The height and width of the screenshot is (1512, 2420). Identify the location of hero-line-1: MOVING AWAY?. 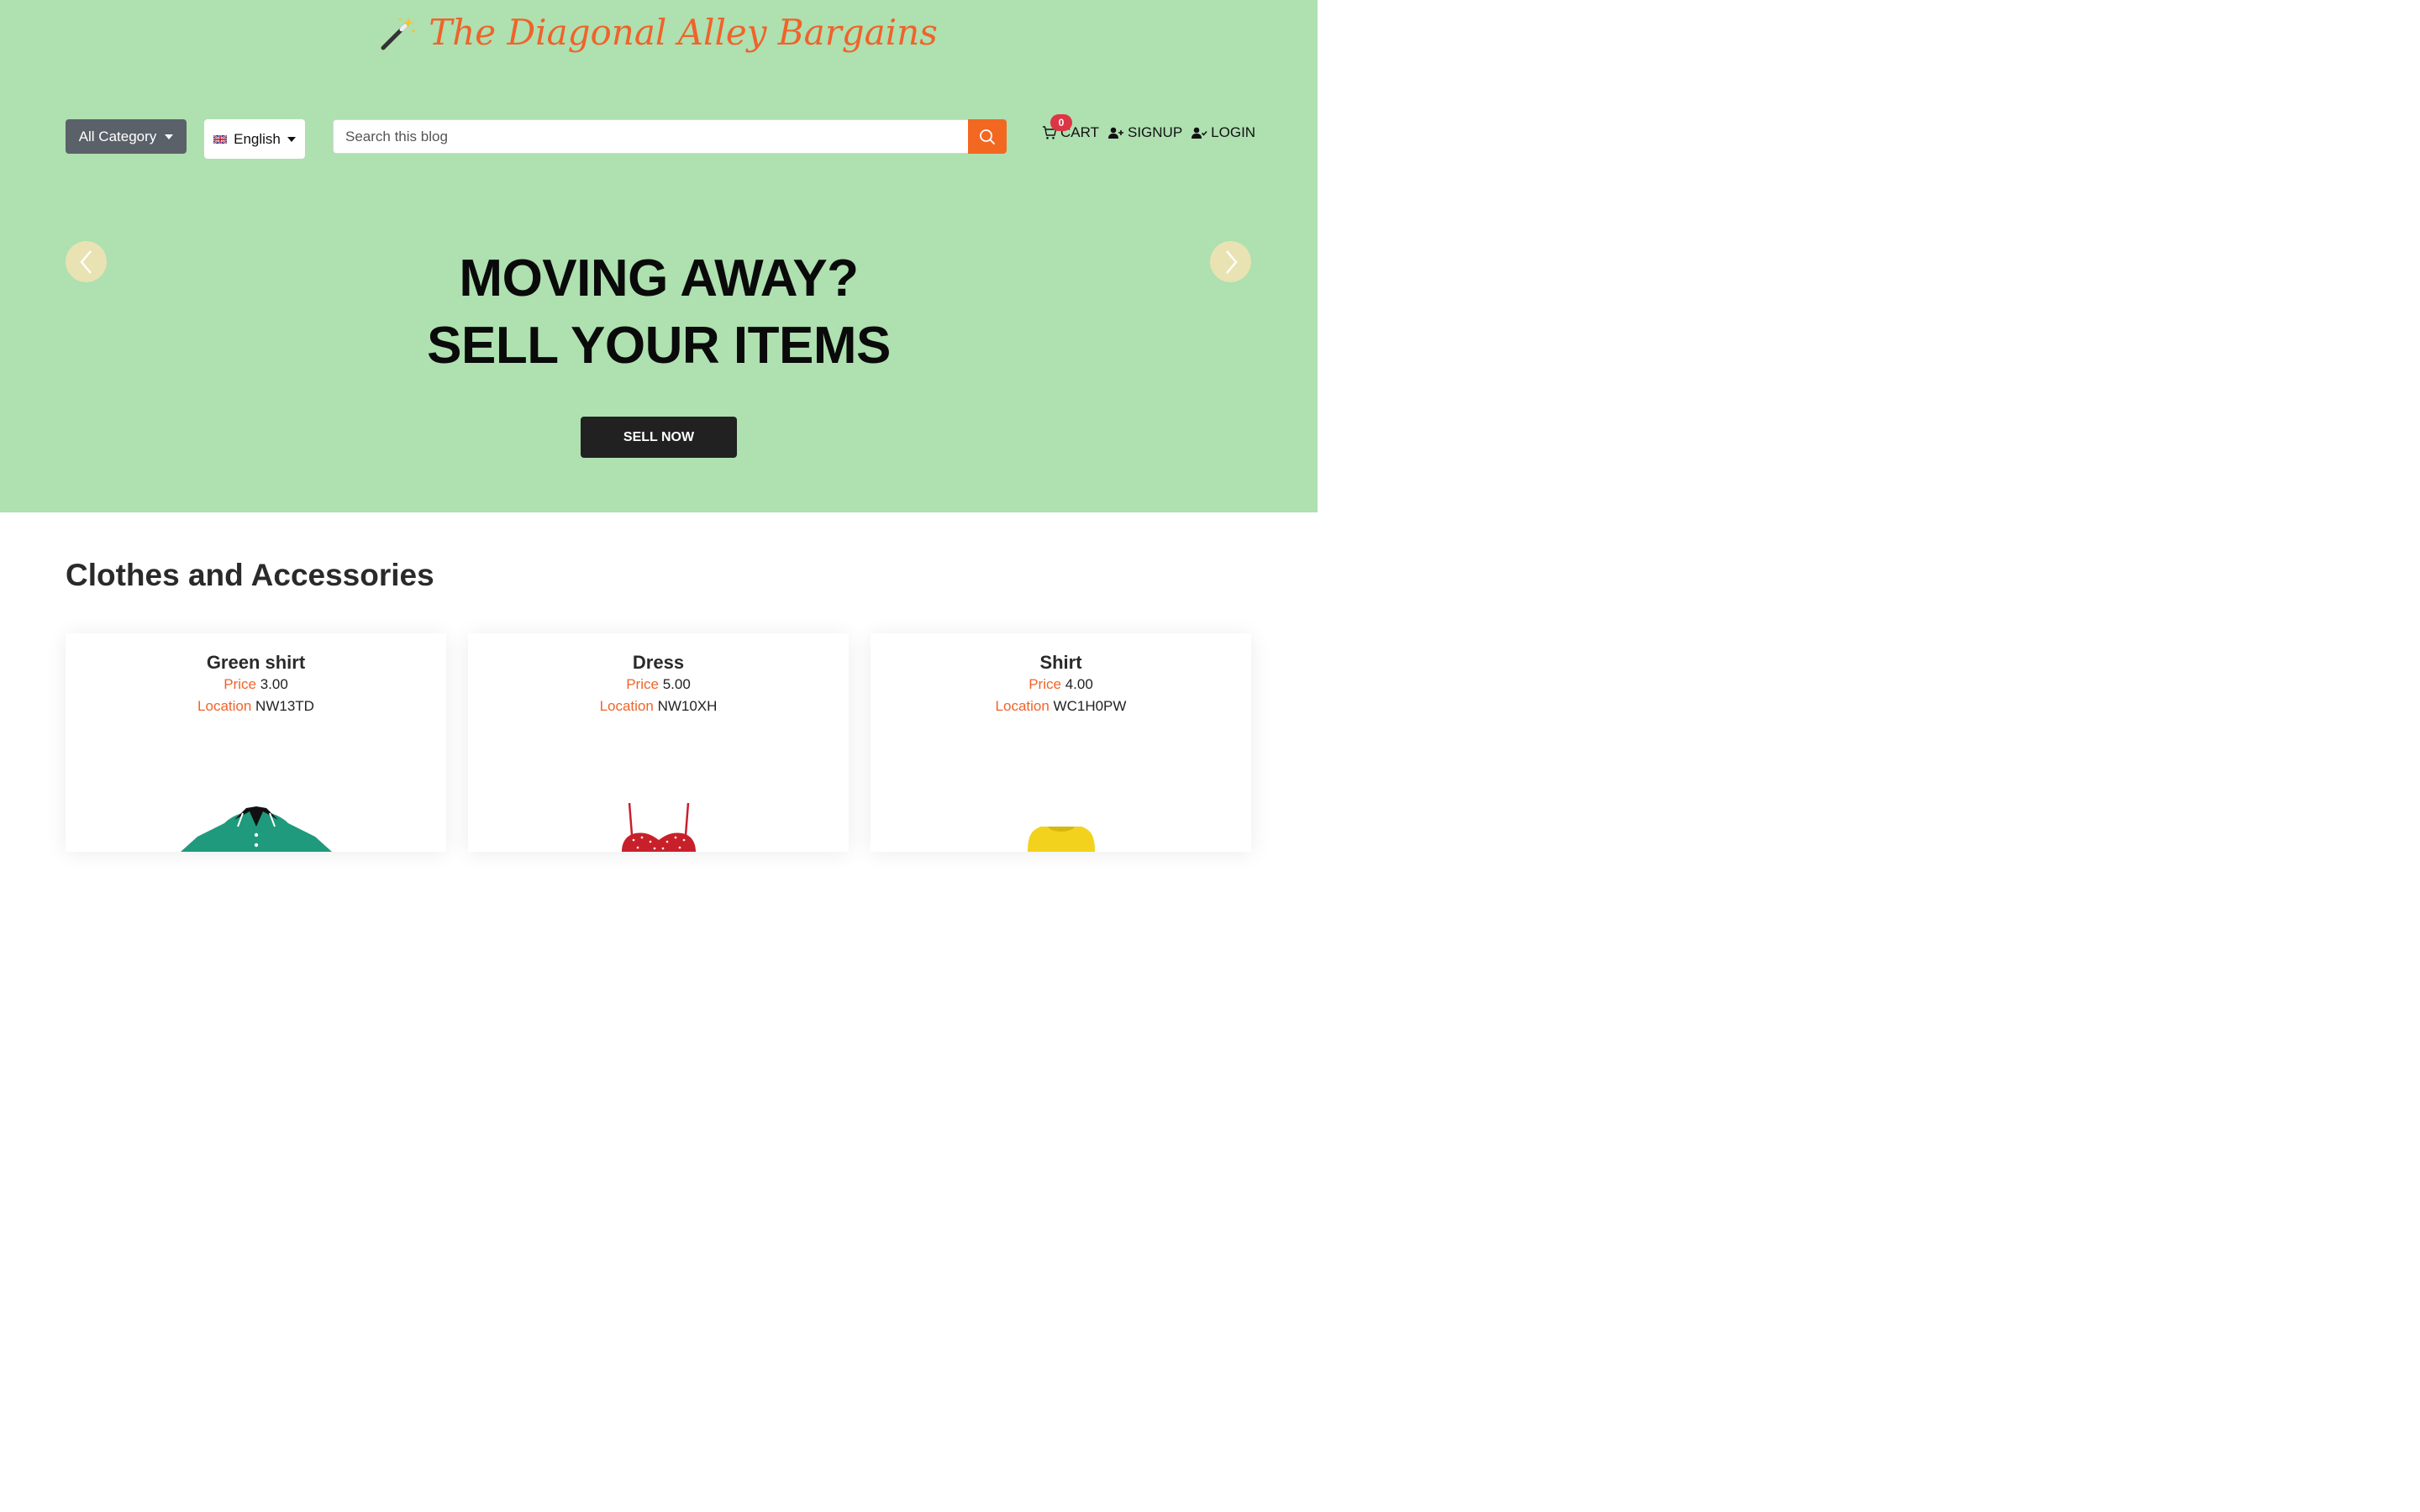
(659, 278).